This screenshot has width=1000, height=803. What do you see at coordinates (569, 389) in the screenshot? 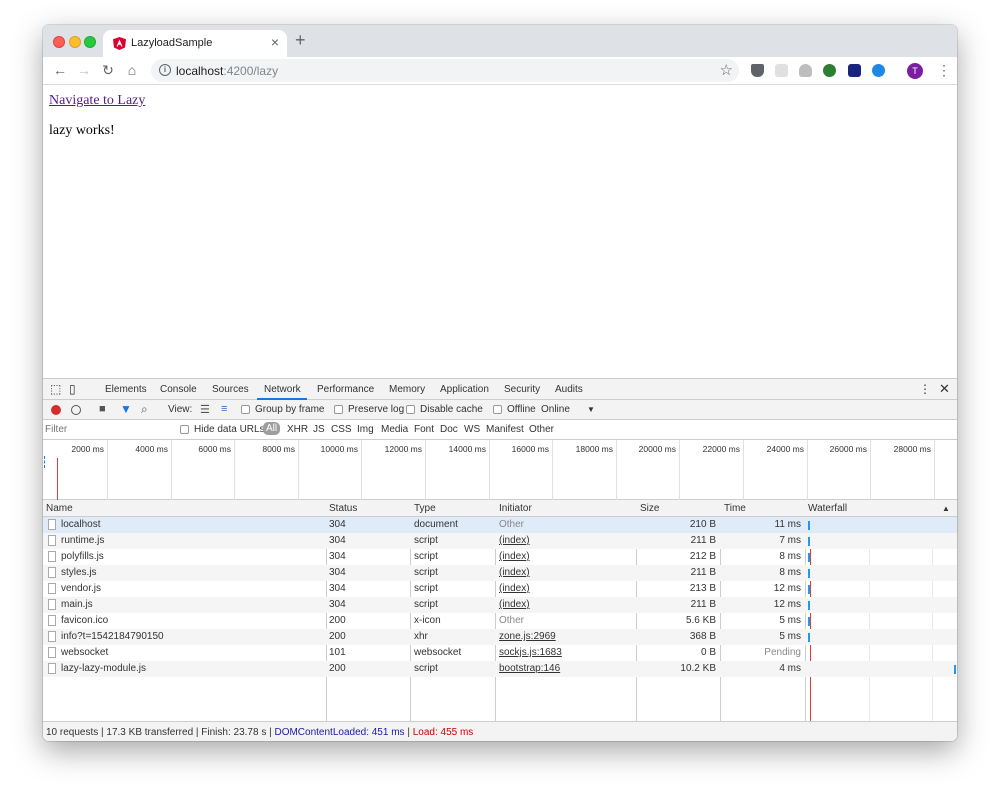
I see `tab-audits: Audits` at bounding box center [569, 389].